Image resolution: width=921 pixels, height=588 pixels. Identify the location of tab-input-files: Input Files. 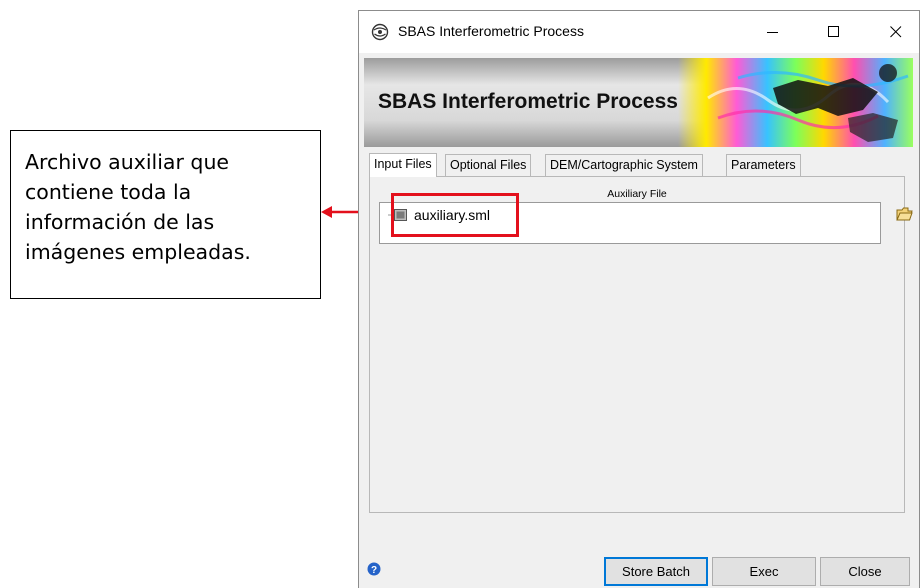
(403, 165).